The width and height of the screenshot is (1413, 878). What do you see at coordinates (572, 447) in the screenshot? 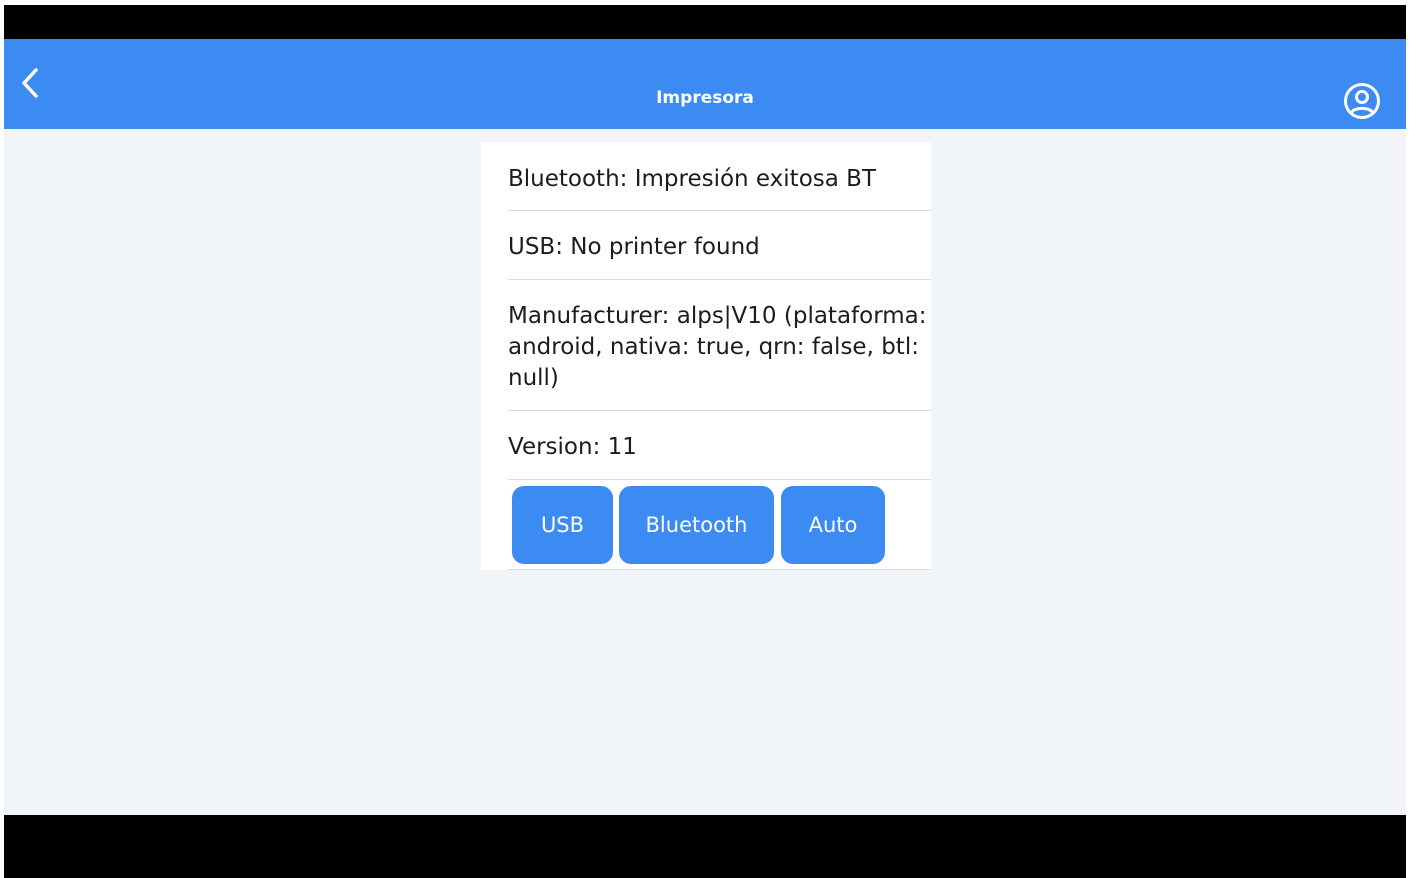
I see `version-text: Version: 11` at bounding box center [572, 447].